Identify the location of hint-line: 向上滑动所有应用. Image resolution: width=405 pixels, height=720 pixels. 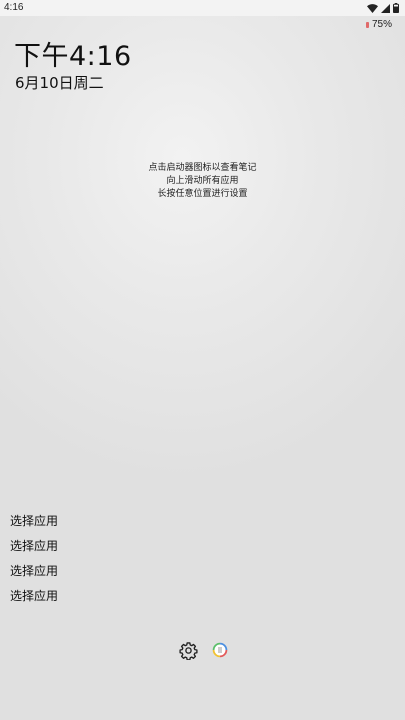
(202, 181).